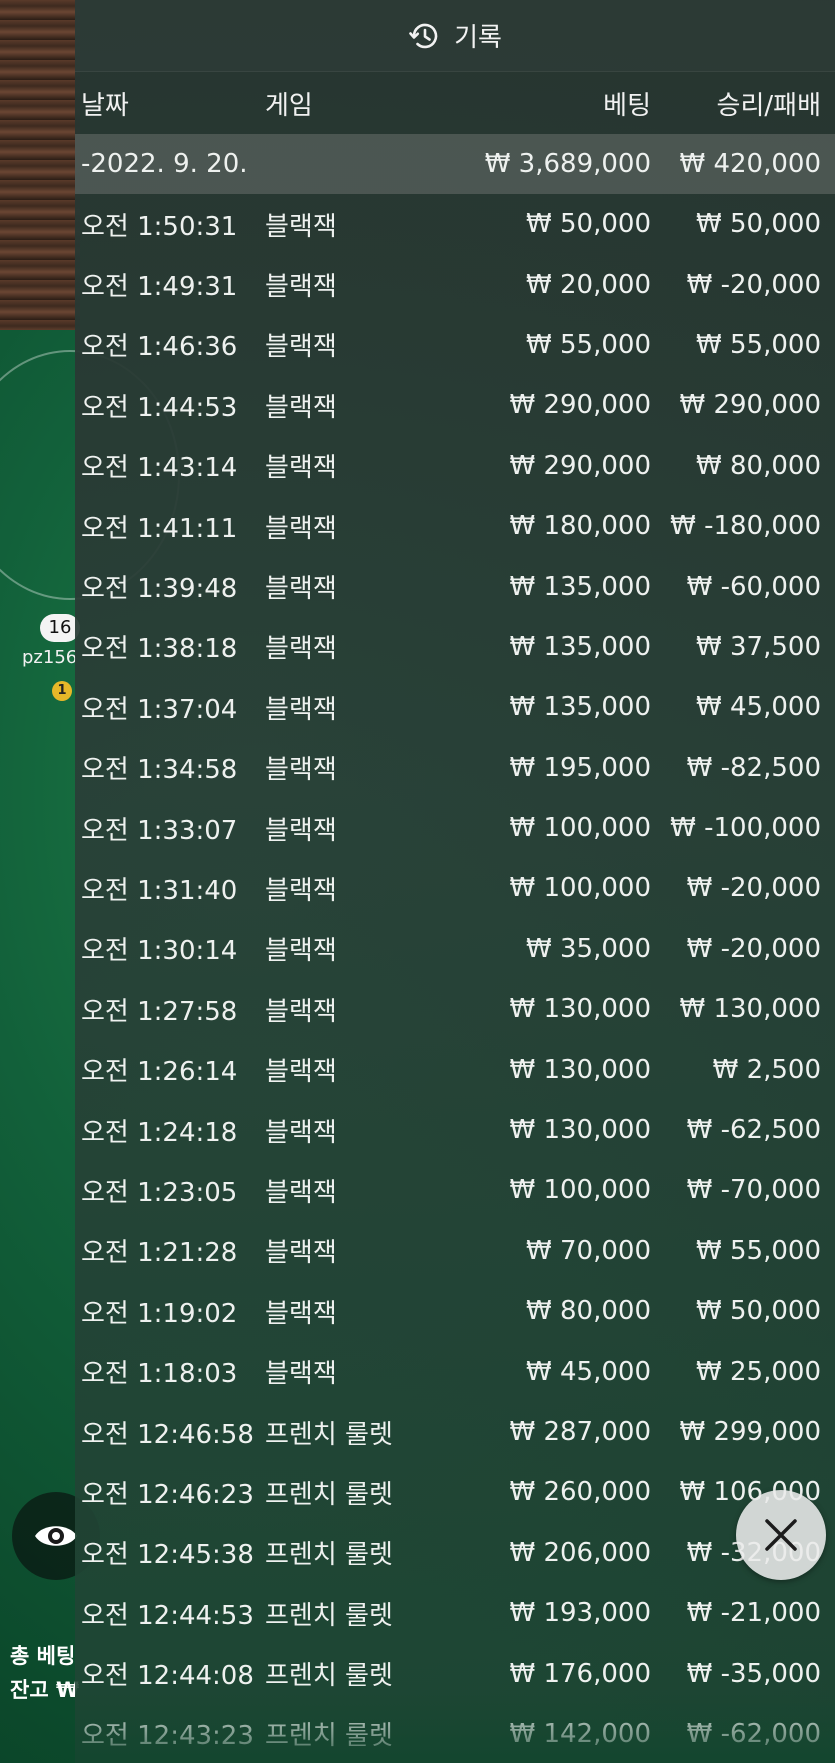 The height and width of the screenshot is (1763, 835). Describe the element at coordinates (455, 647) in the screenshot. I see `history-row: 오전 1:38:18 블랙잭 ₩ 135,000 ₩ 37,500` at that location.